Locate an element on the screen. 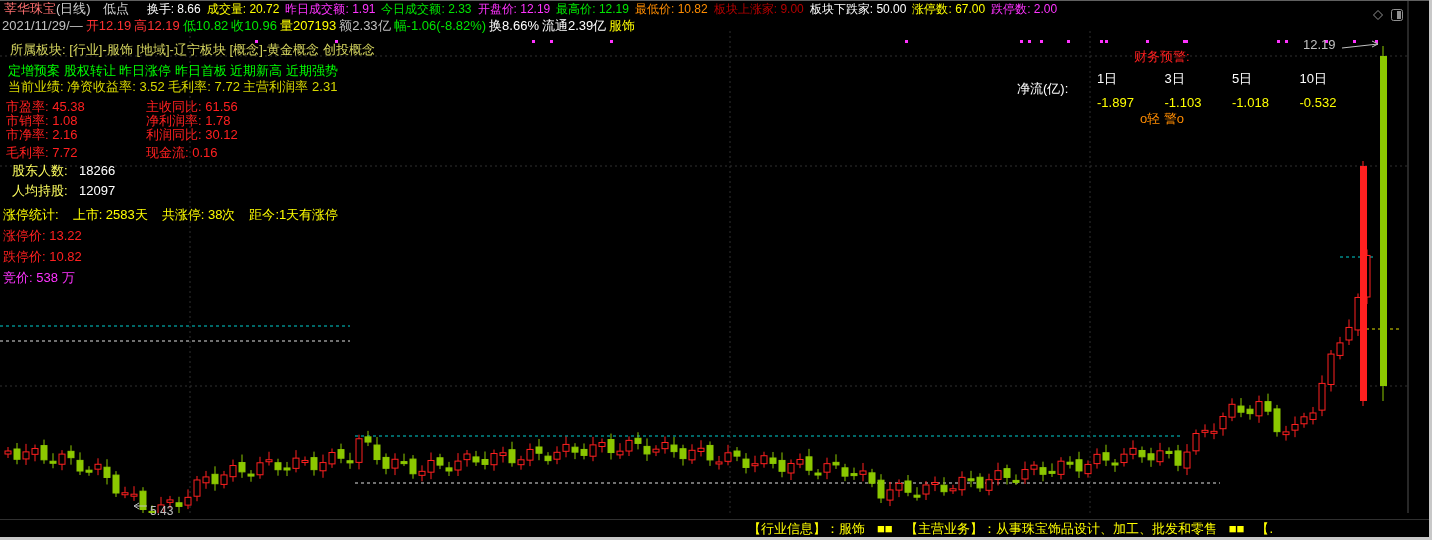 This screenshot has width=1432, height=540. net-flow-value: -1.103 is located at coordinates (1183, 103).